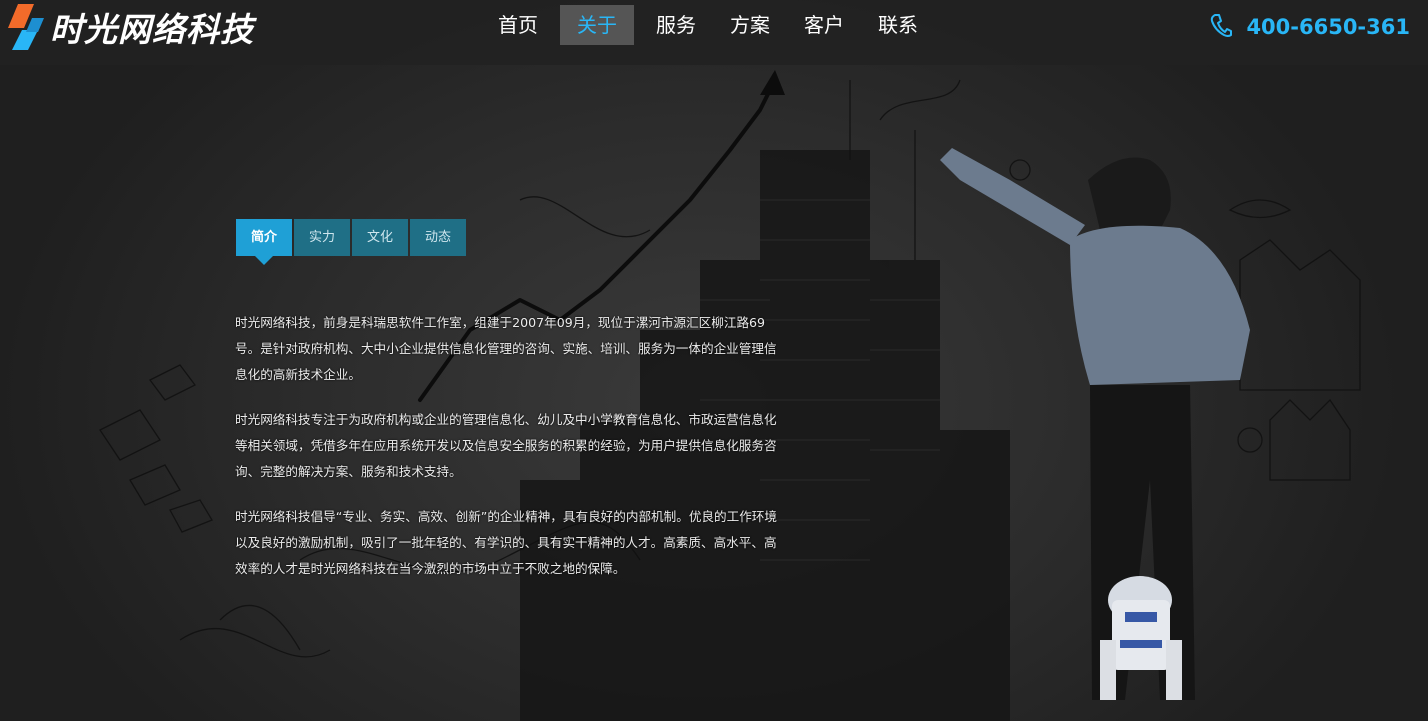 The width and height of the screenshot is (1428, 721). Describe the element at coordinates (750, 25) in the screenshot. I see `nav-item-solutions: 方案` at that location.